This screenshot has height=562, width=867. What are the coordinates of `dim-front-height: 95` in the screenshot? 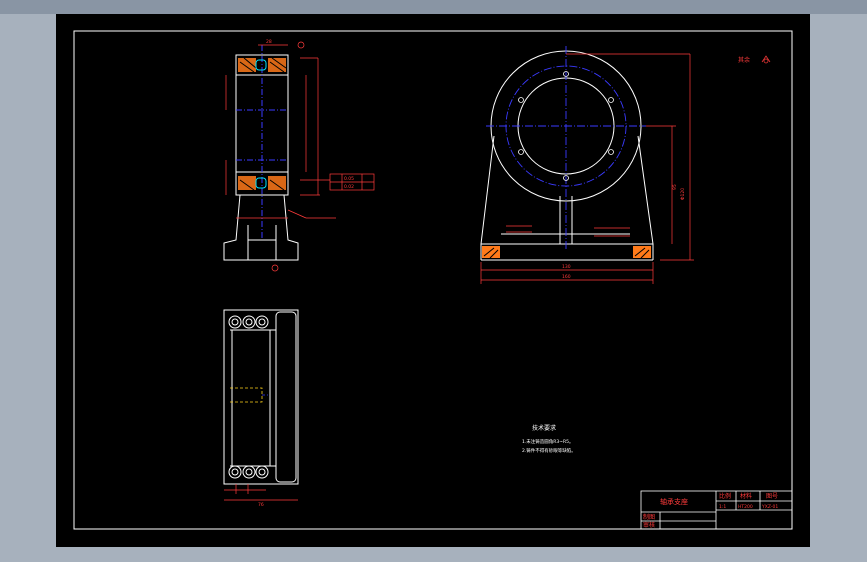 It's located at (675, 187).